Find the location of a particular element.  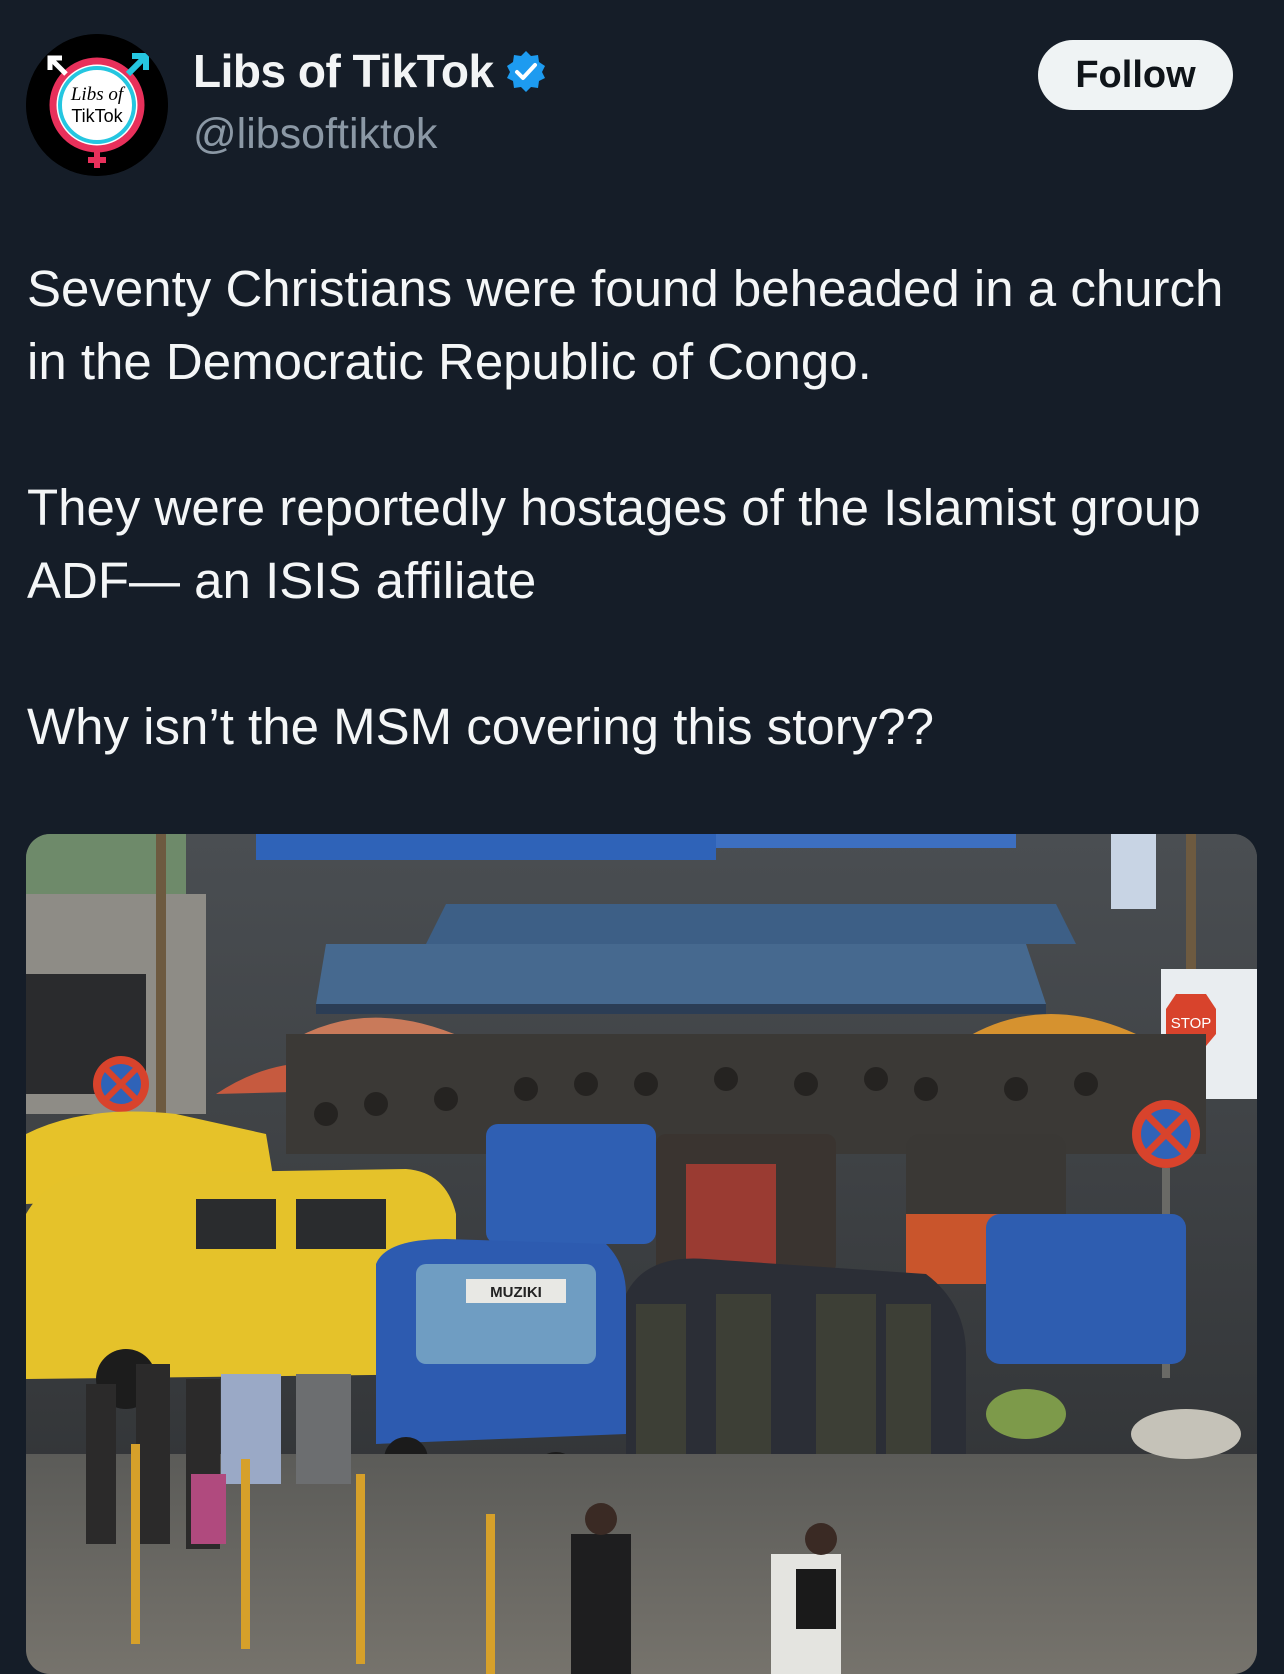

follow-button: Follow is located at coordinates (1135, 75).